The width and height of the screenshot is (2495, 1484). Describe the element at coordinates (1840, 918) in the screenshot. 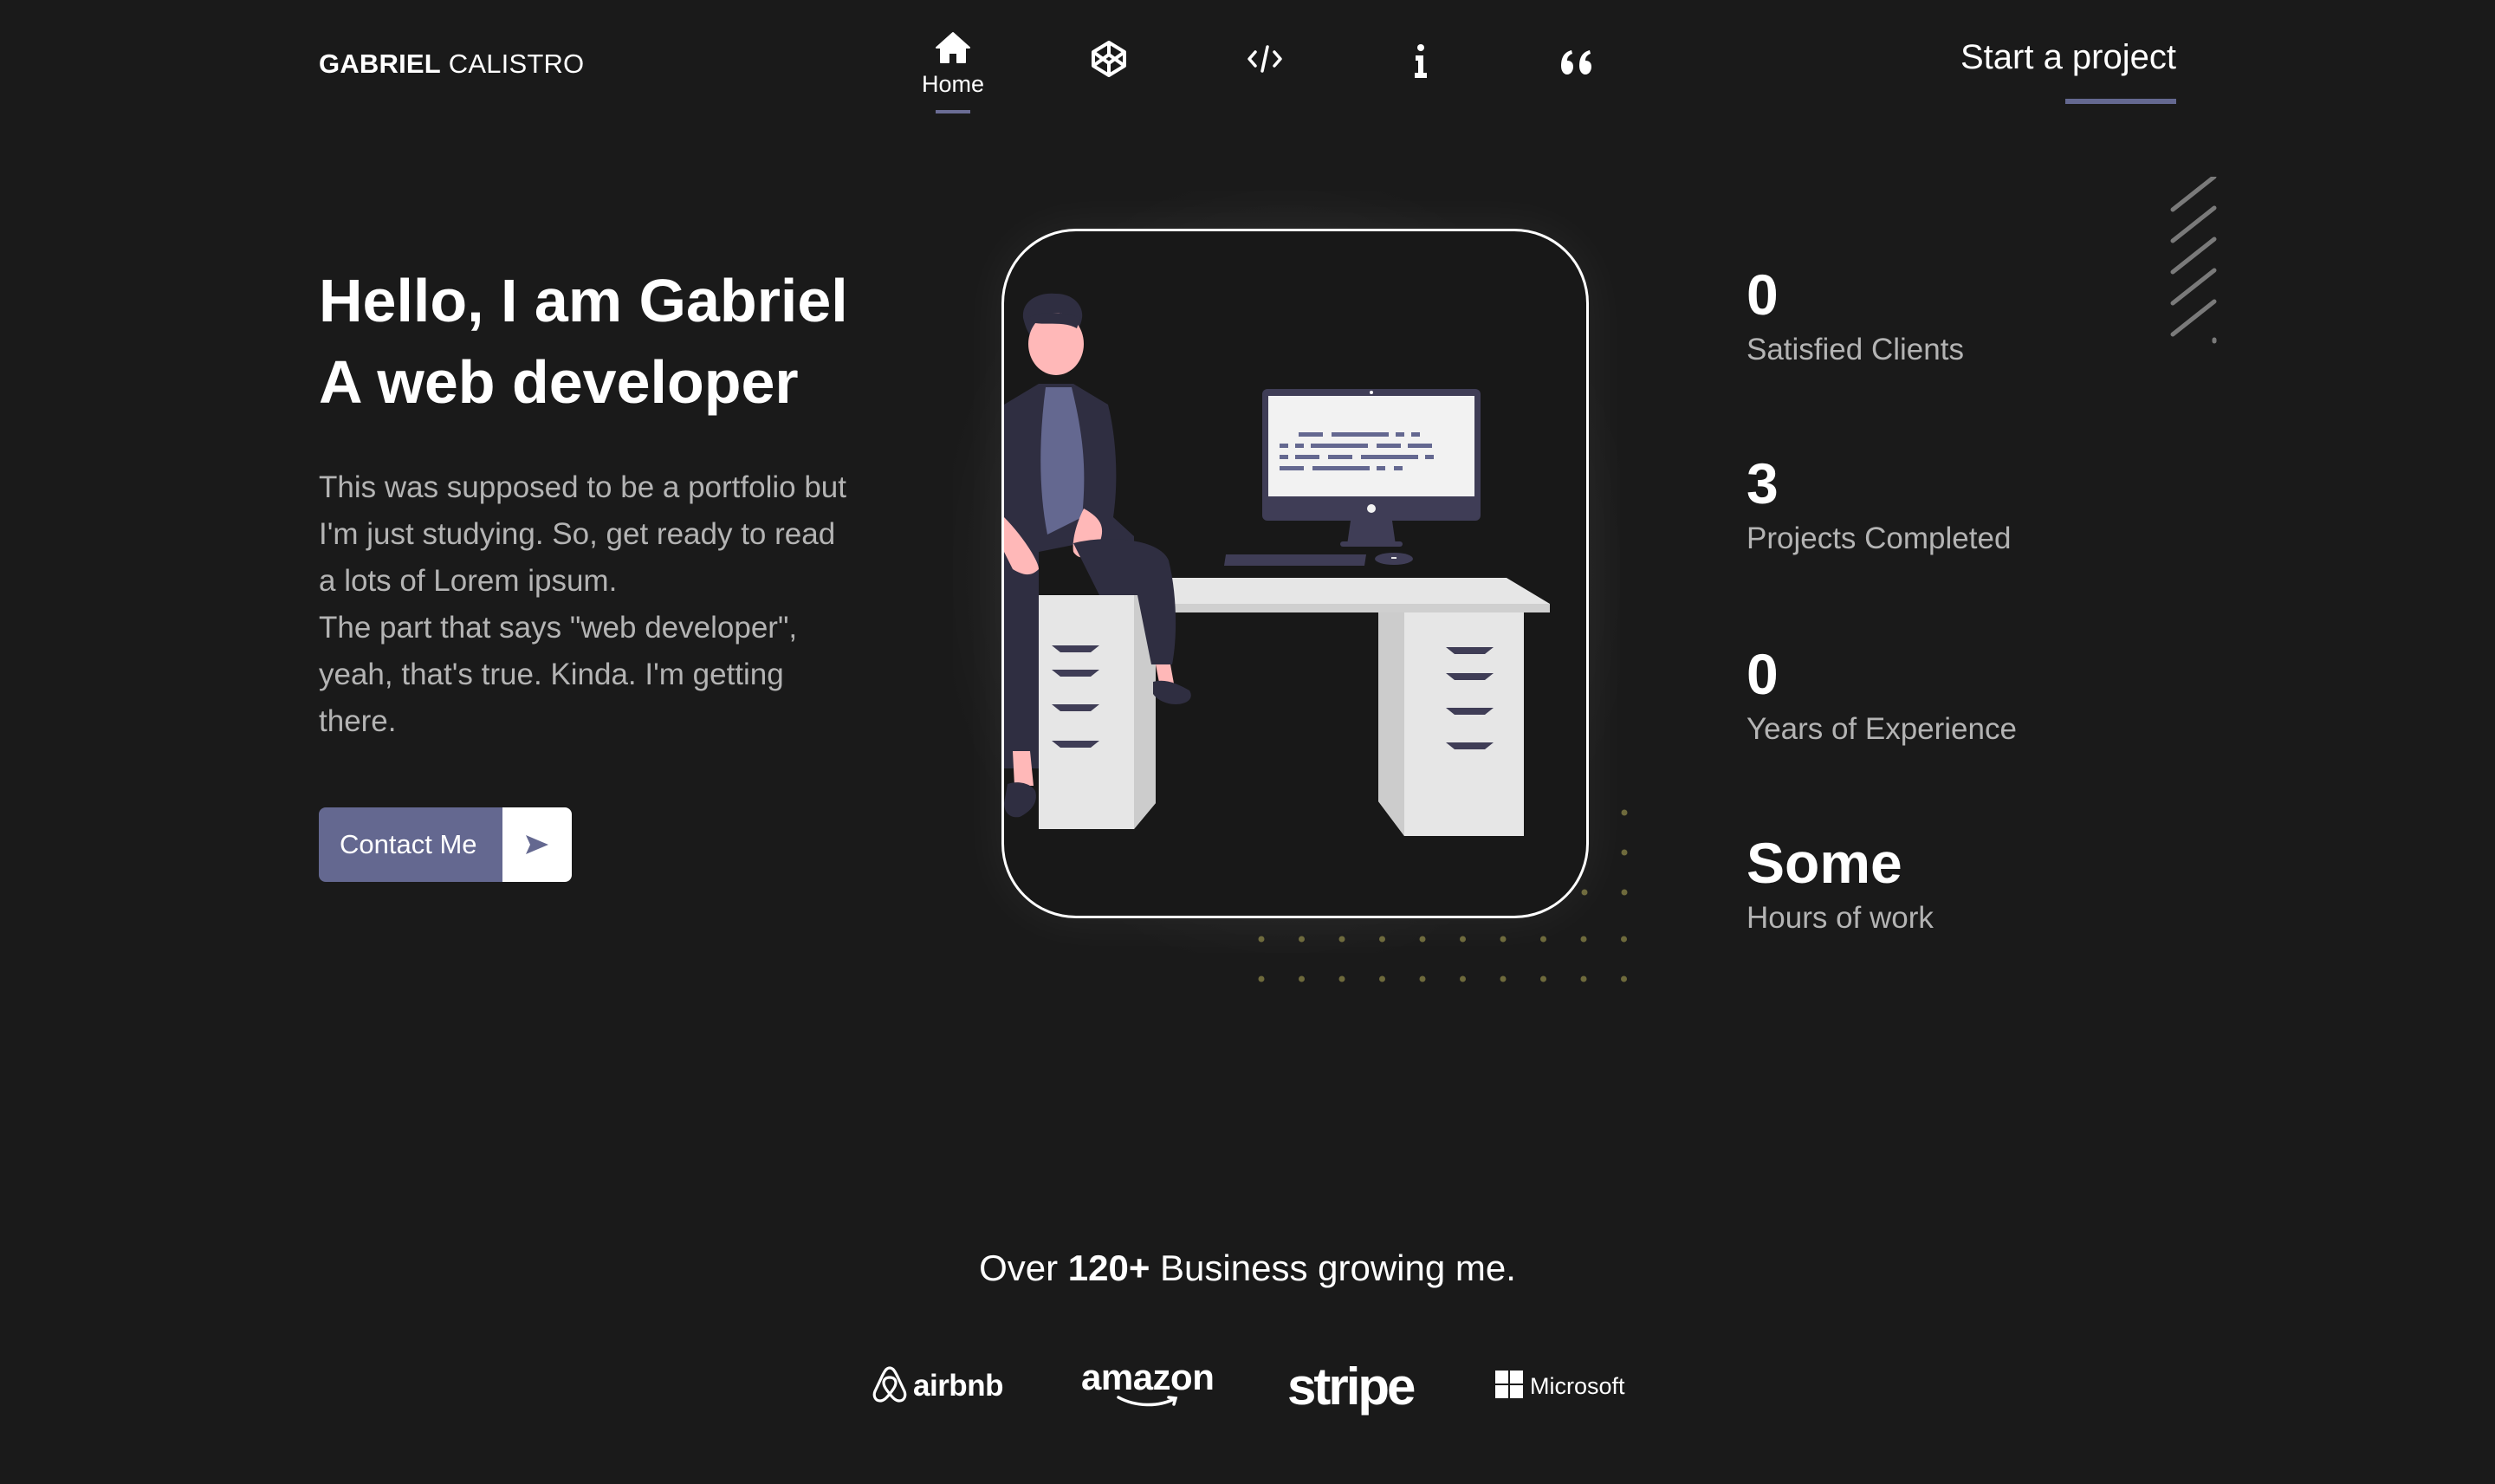

I see `stat-caption: Hours of work` at that location.